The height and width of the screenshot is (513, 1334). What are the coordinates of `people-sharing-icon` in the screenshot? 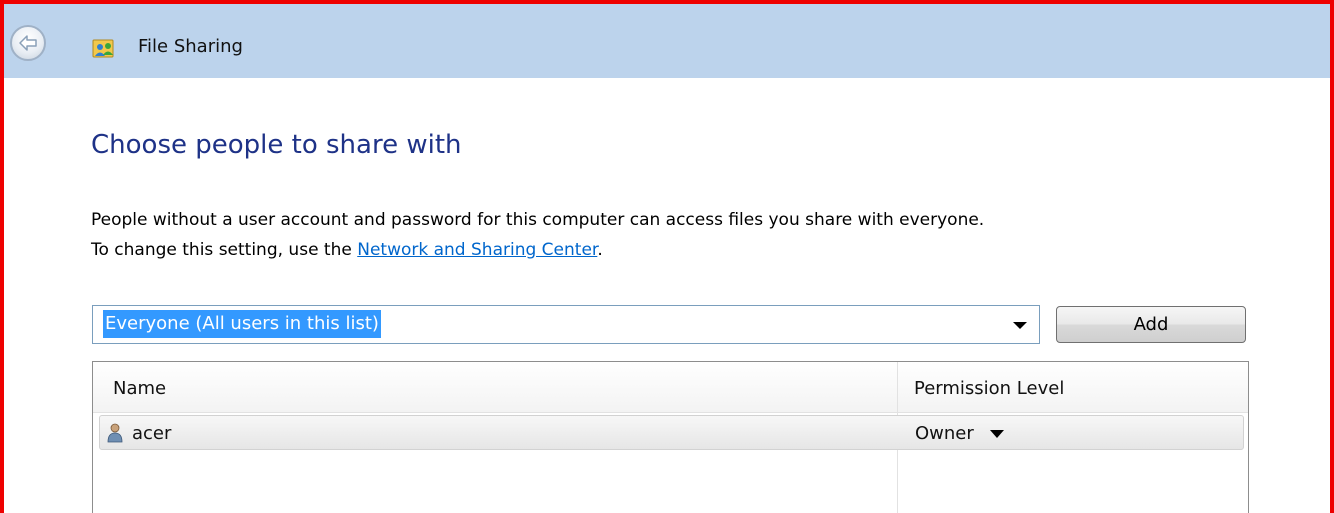 It's located at (104, 48).